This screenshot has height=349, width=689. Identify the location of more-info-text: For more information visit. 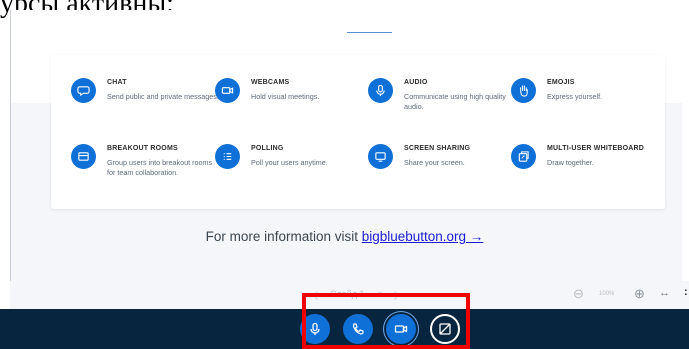
(283, 236).